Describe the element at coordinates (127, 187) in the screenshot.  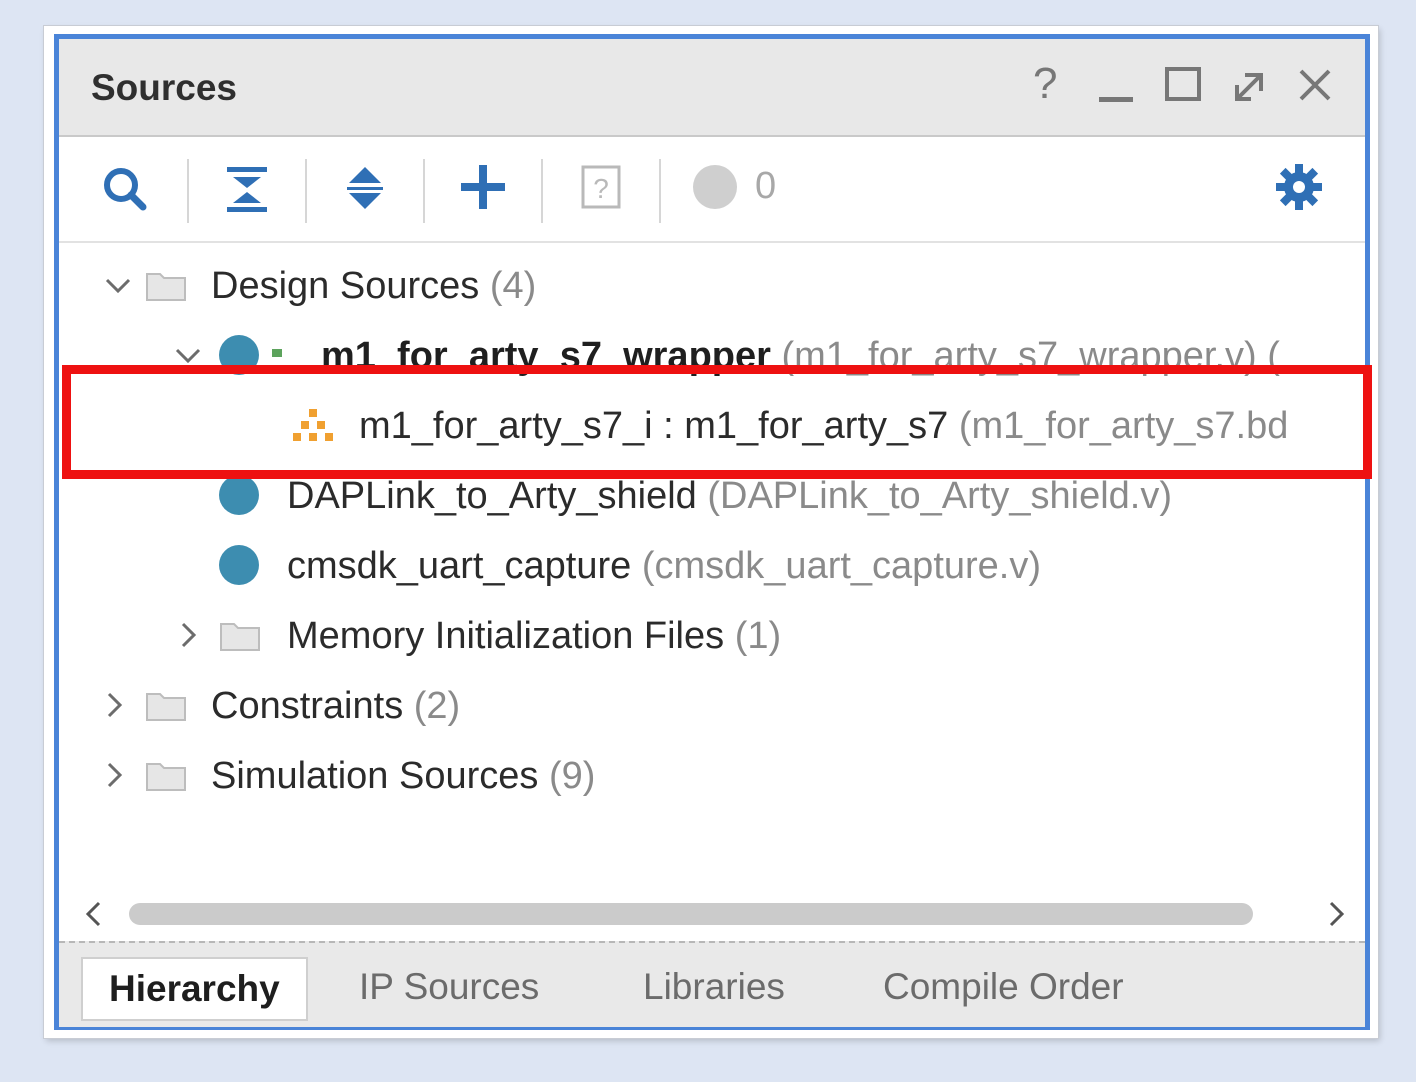
I see `search-icon` at that location.